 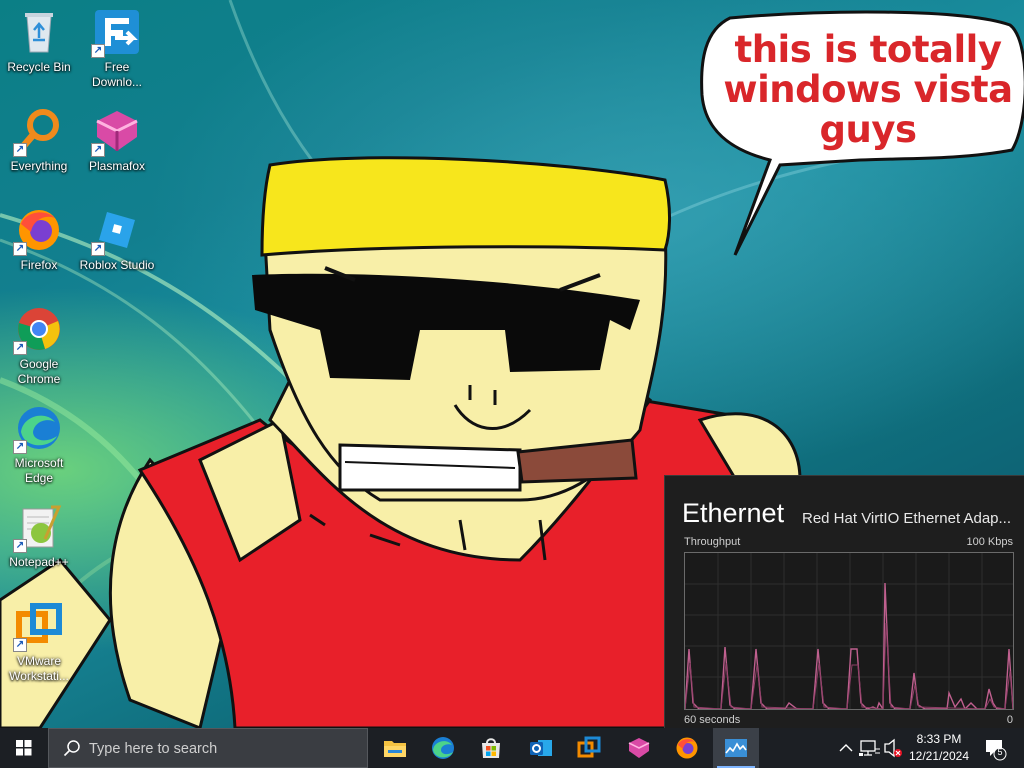 What do you see at coordinates (38, 132) in the screenshot?
I see `everything-search-icon: ↗` at bounding box center [38, 132].